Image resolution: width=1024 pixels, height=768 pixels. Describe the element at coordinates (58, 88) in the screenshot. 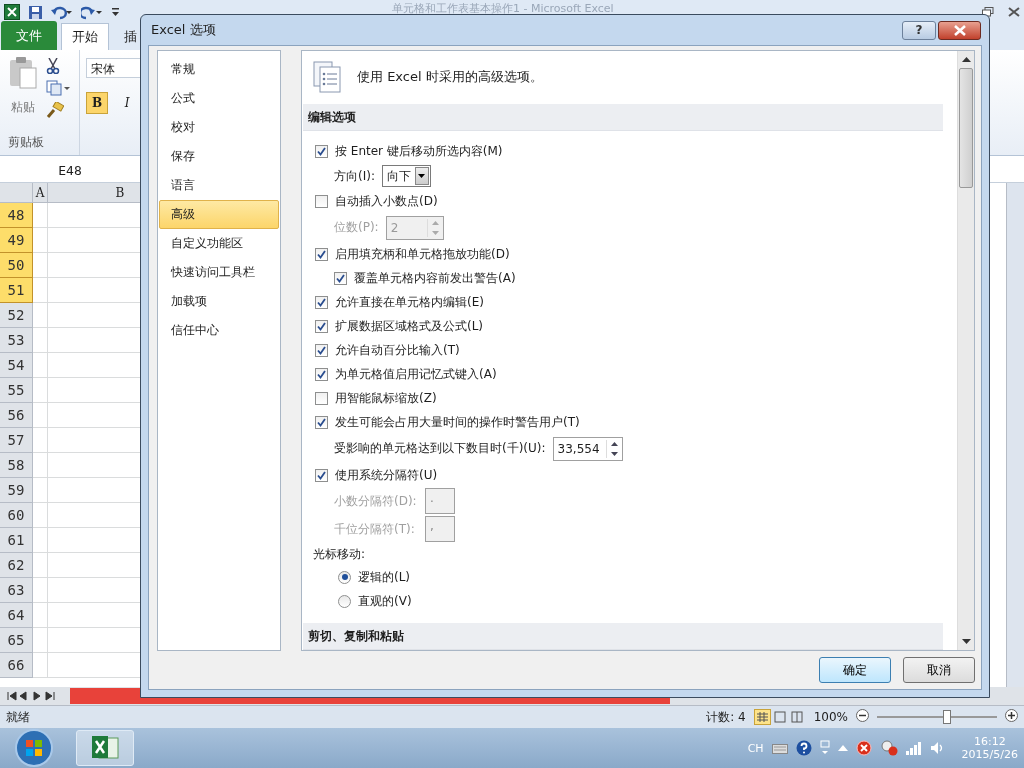

I see `copy-icon` at that location.